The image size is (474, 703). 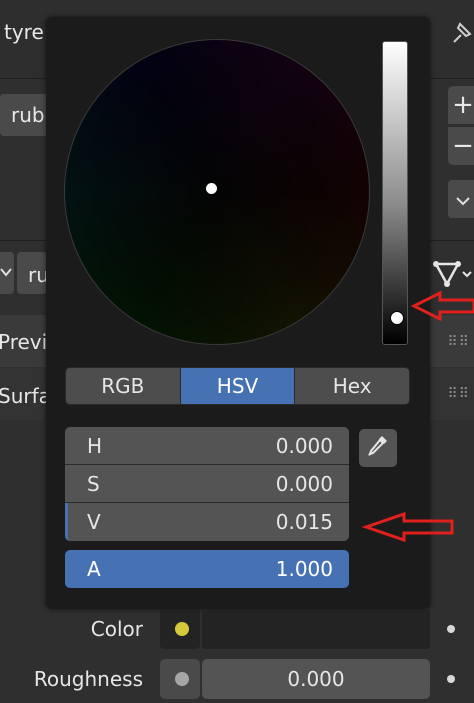 What do you see at coordinates (417, 416) in the screenshot?
I see `annotation-arrows` at bounding box center [417, 416].